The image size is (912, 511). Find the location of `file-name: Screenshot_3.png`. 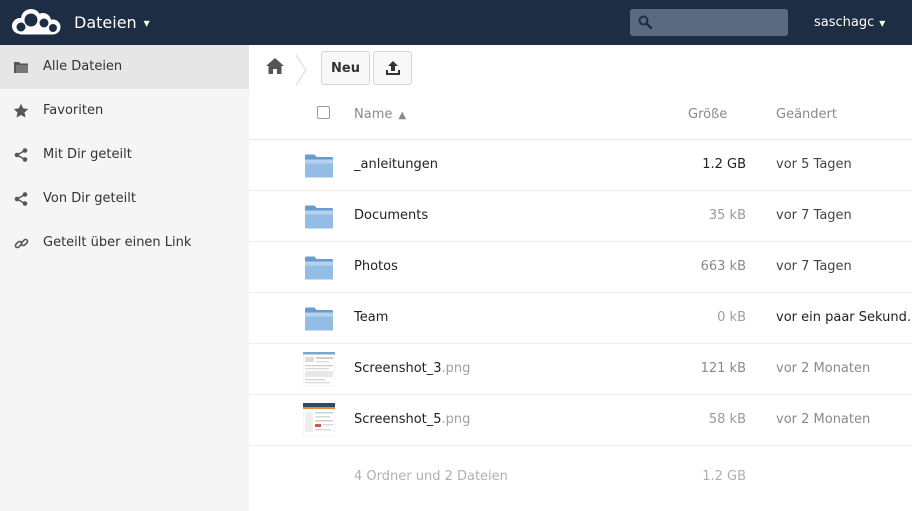

file-name: Screenshot_3.png is located at coordinates (412, 368).